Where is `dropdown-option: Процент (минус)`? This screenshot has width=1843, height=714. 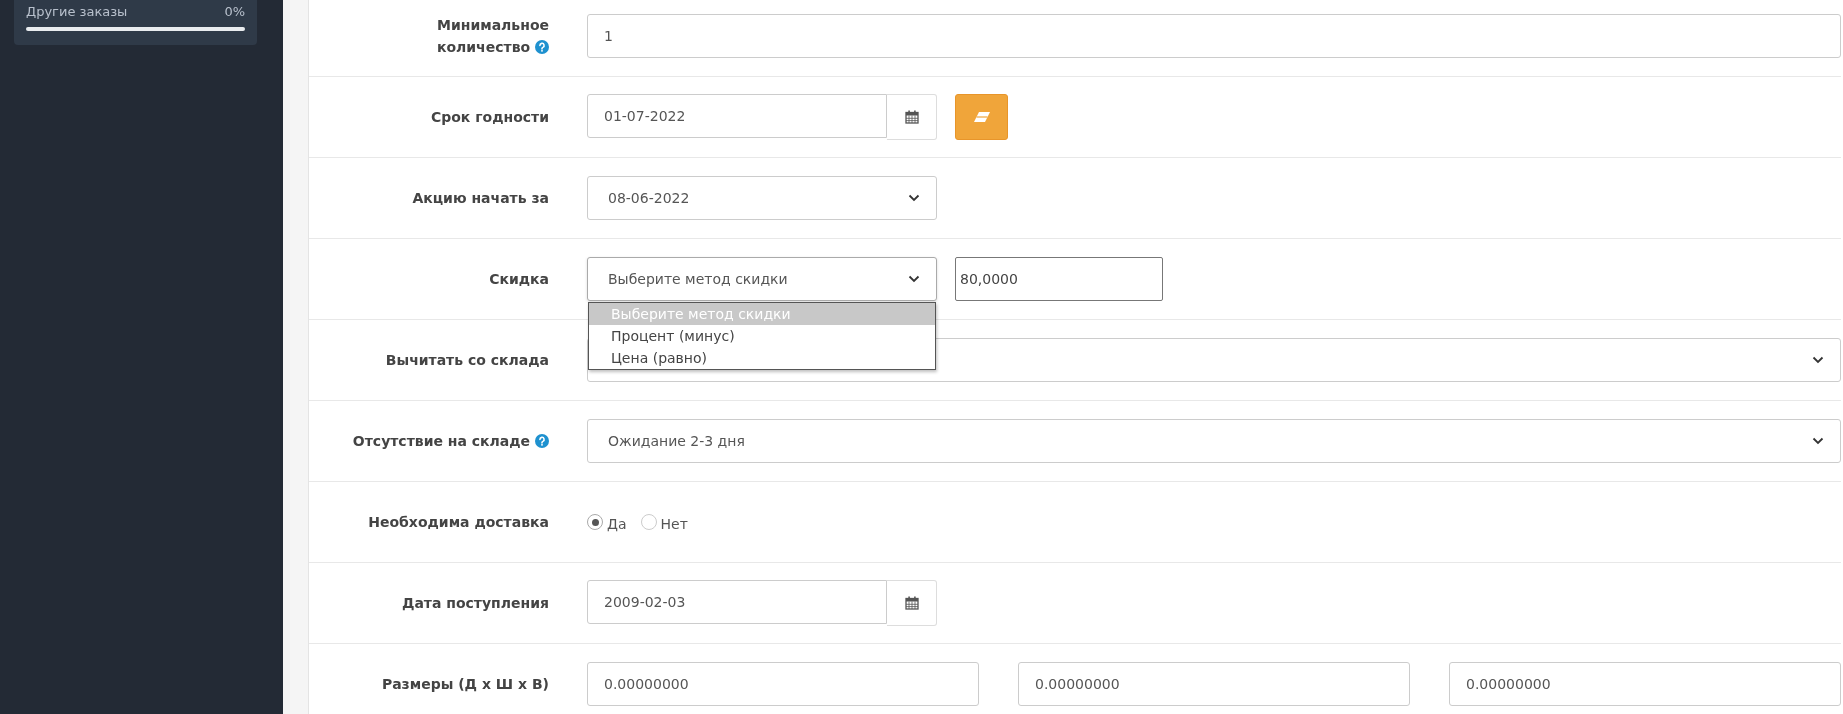
dropdown-option: Процент (минус) is located at coordinates (762, 336).